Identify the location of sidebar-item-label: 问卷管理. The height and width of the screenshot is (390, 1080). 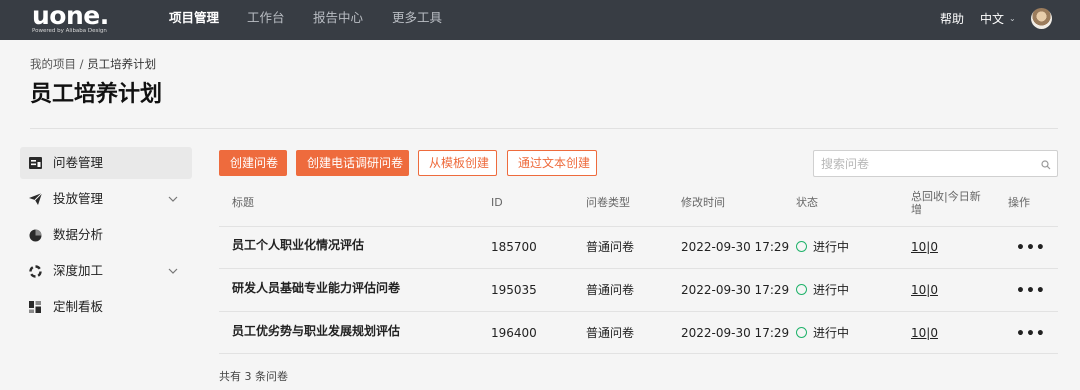
(78, 162).